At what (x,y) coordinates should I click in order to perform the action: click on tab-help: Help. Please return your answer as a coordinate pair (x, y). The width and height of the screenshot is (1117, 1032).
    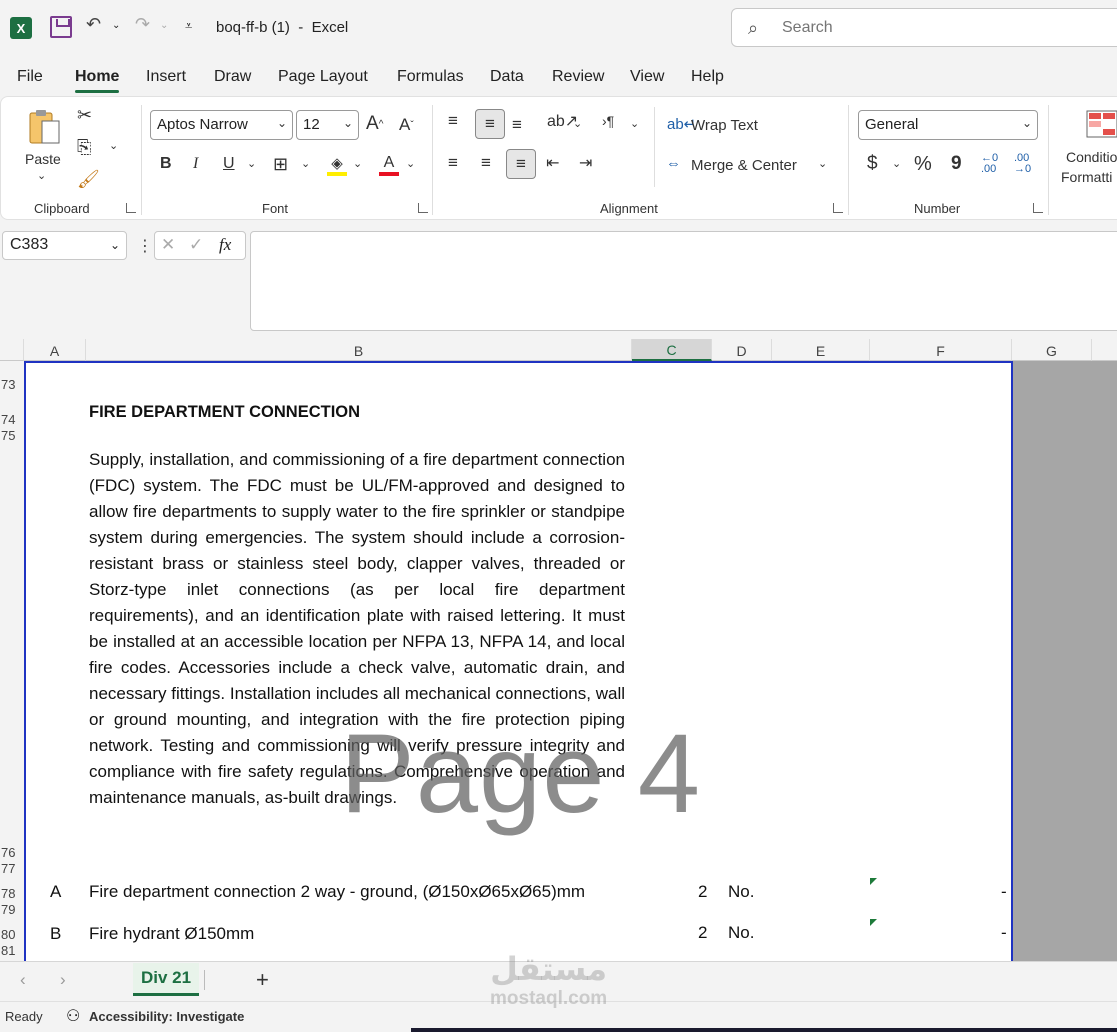
    Looking at the image, I should click on (707, 77).